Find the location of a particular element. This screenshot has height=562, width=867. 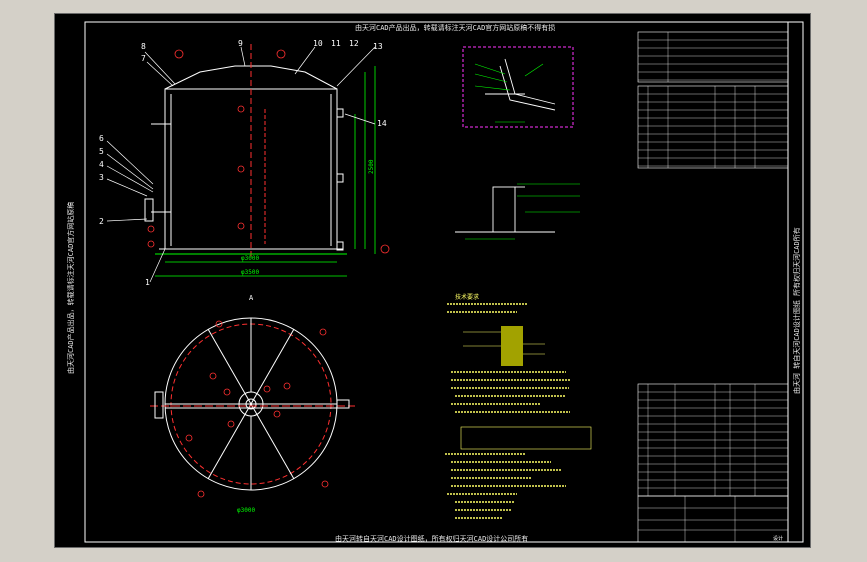

insulation-section is located at coordinates (512, 346).